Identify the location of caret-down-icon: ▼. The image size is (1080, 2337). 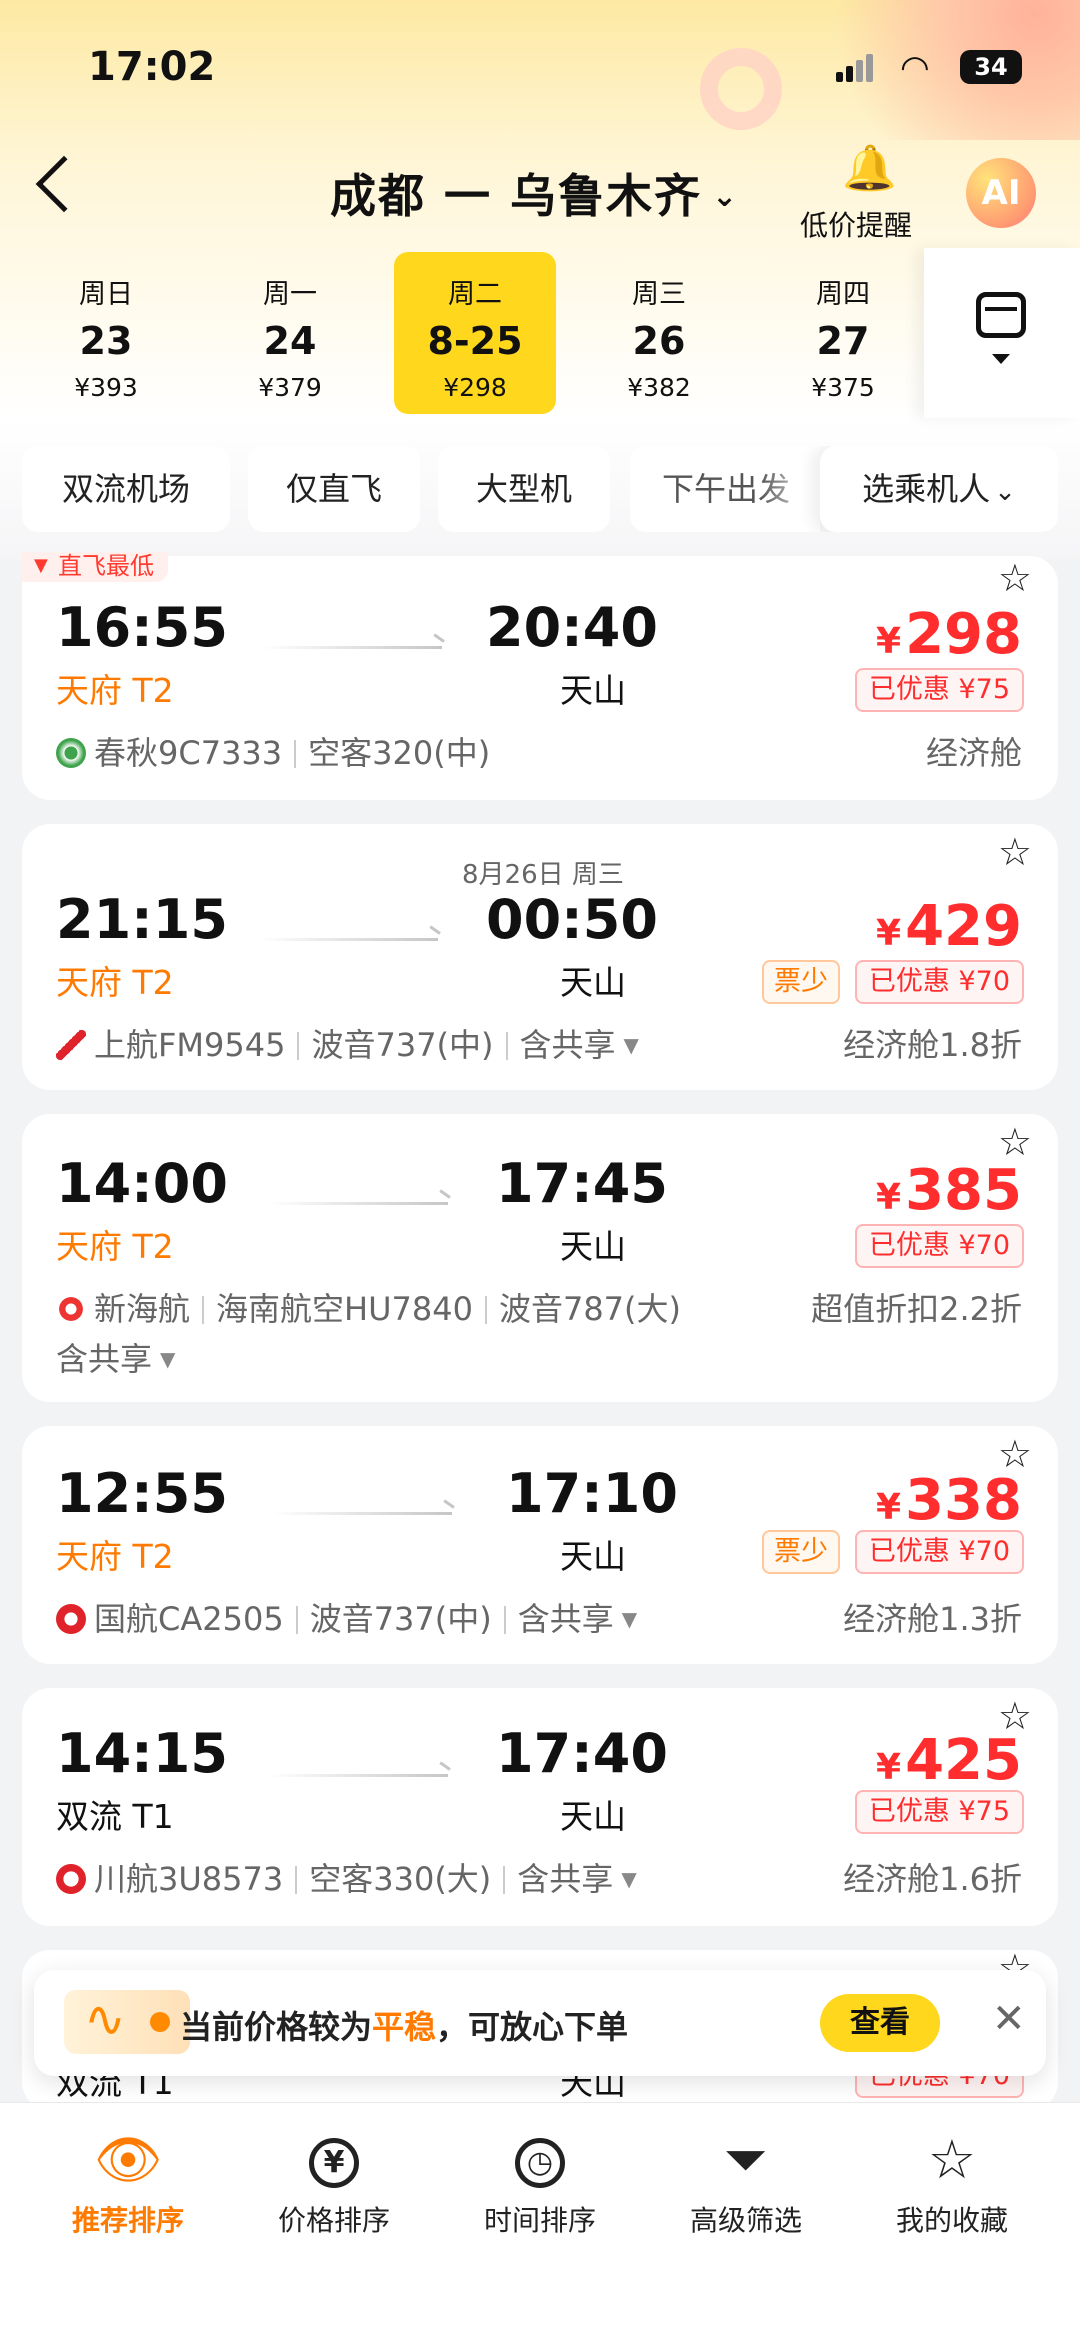
(629, 1619).